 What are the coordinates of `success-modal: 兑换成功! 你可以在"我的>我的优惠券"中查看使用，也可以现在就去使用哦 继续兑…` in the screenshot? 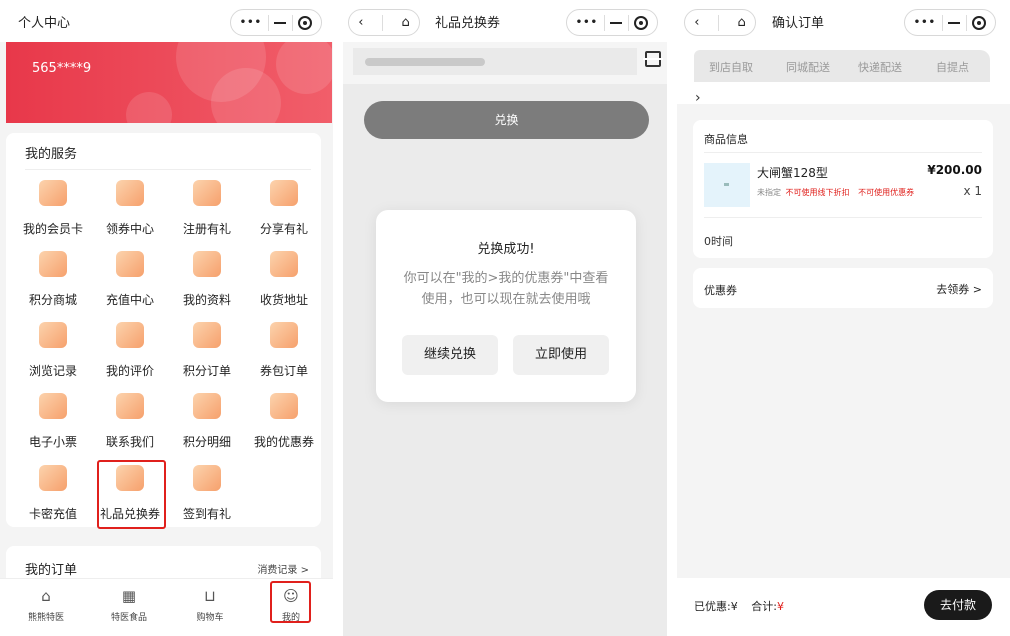 It's located at (506, 306).